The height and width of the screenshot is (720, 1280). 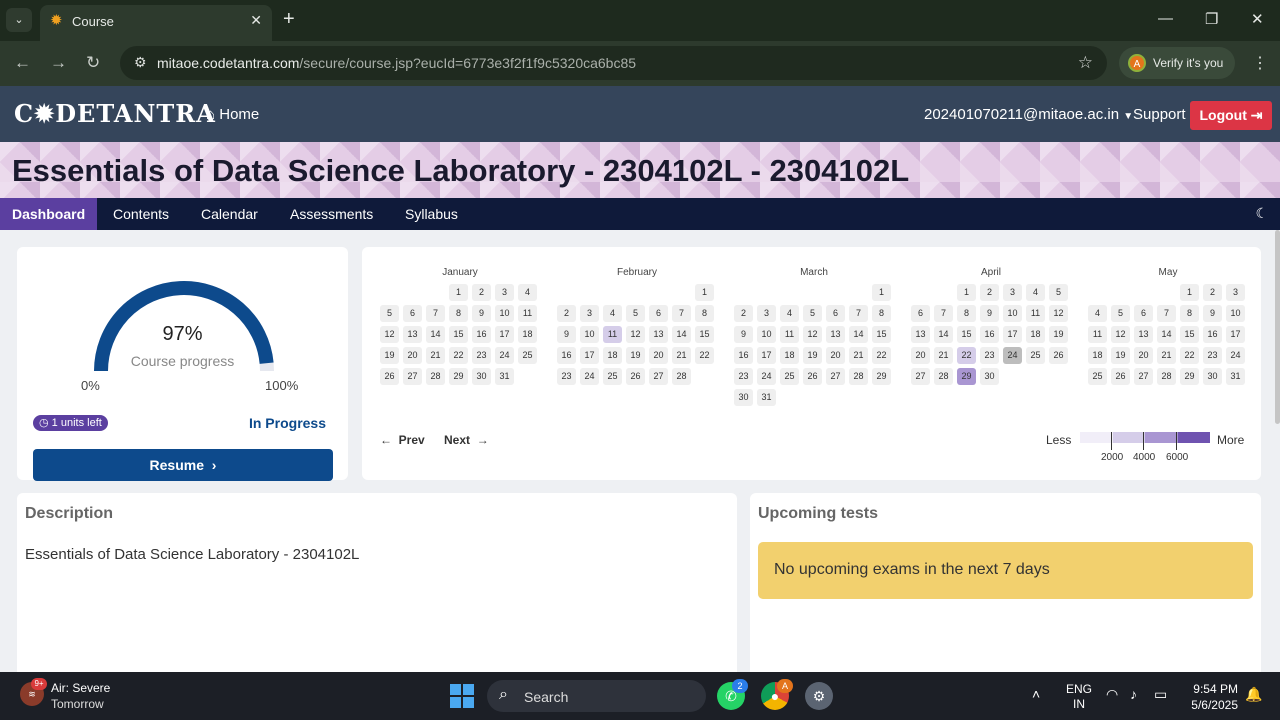 What do you see at coordinates (1028, 114) in the screenshot?
I see `user-menu-dropdown: 202401070211@mitaoe.ac.in ▼` at bounding box center [1028, 114].